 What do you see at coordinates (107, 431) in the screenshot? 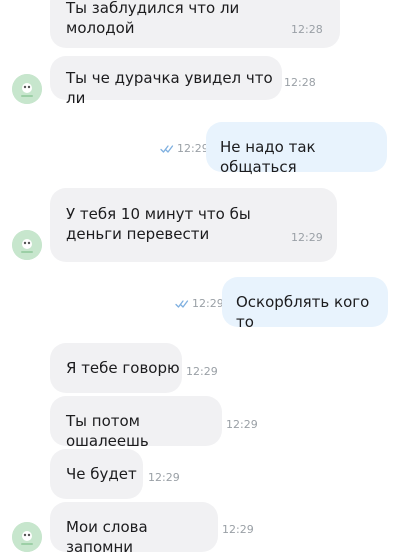
I see `message-text: Ты потом ошалеешь` at bounding box center [107, 431].